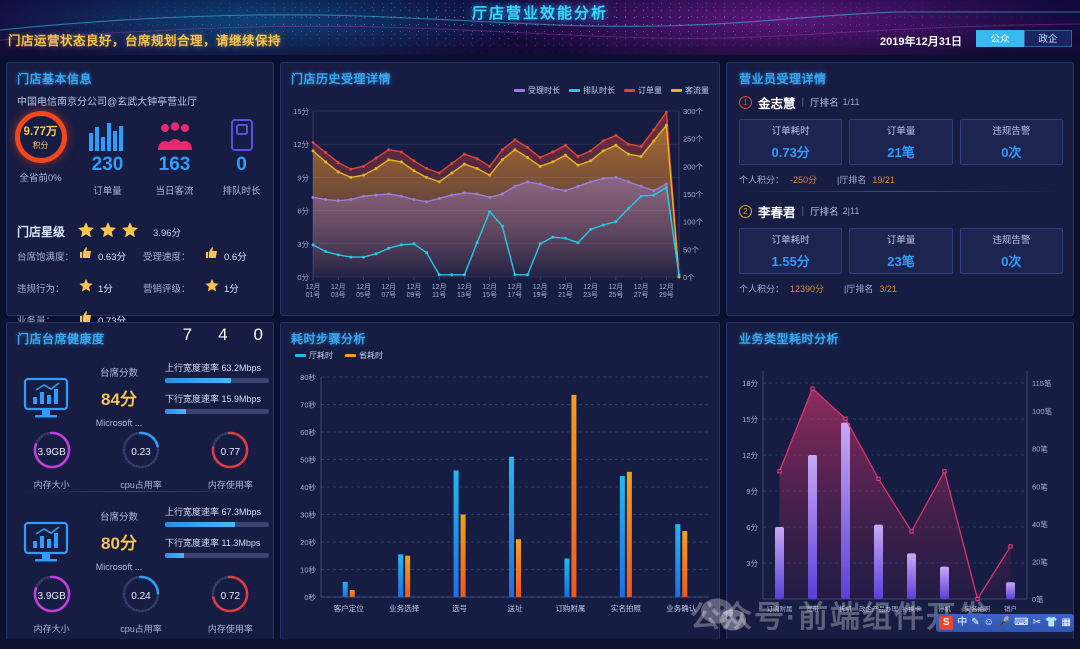  What do you see at coordinates (213, 368) in the screenshot?
I see `uplink-label: 上行宽度速率 63.2Mbps` at bounding box center [213, 368].